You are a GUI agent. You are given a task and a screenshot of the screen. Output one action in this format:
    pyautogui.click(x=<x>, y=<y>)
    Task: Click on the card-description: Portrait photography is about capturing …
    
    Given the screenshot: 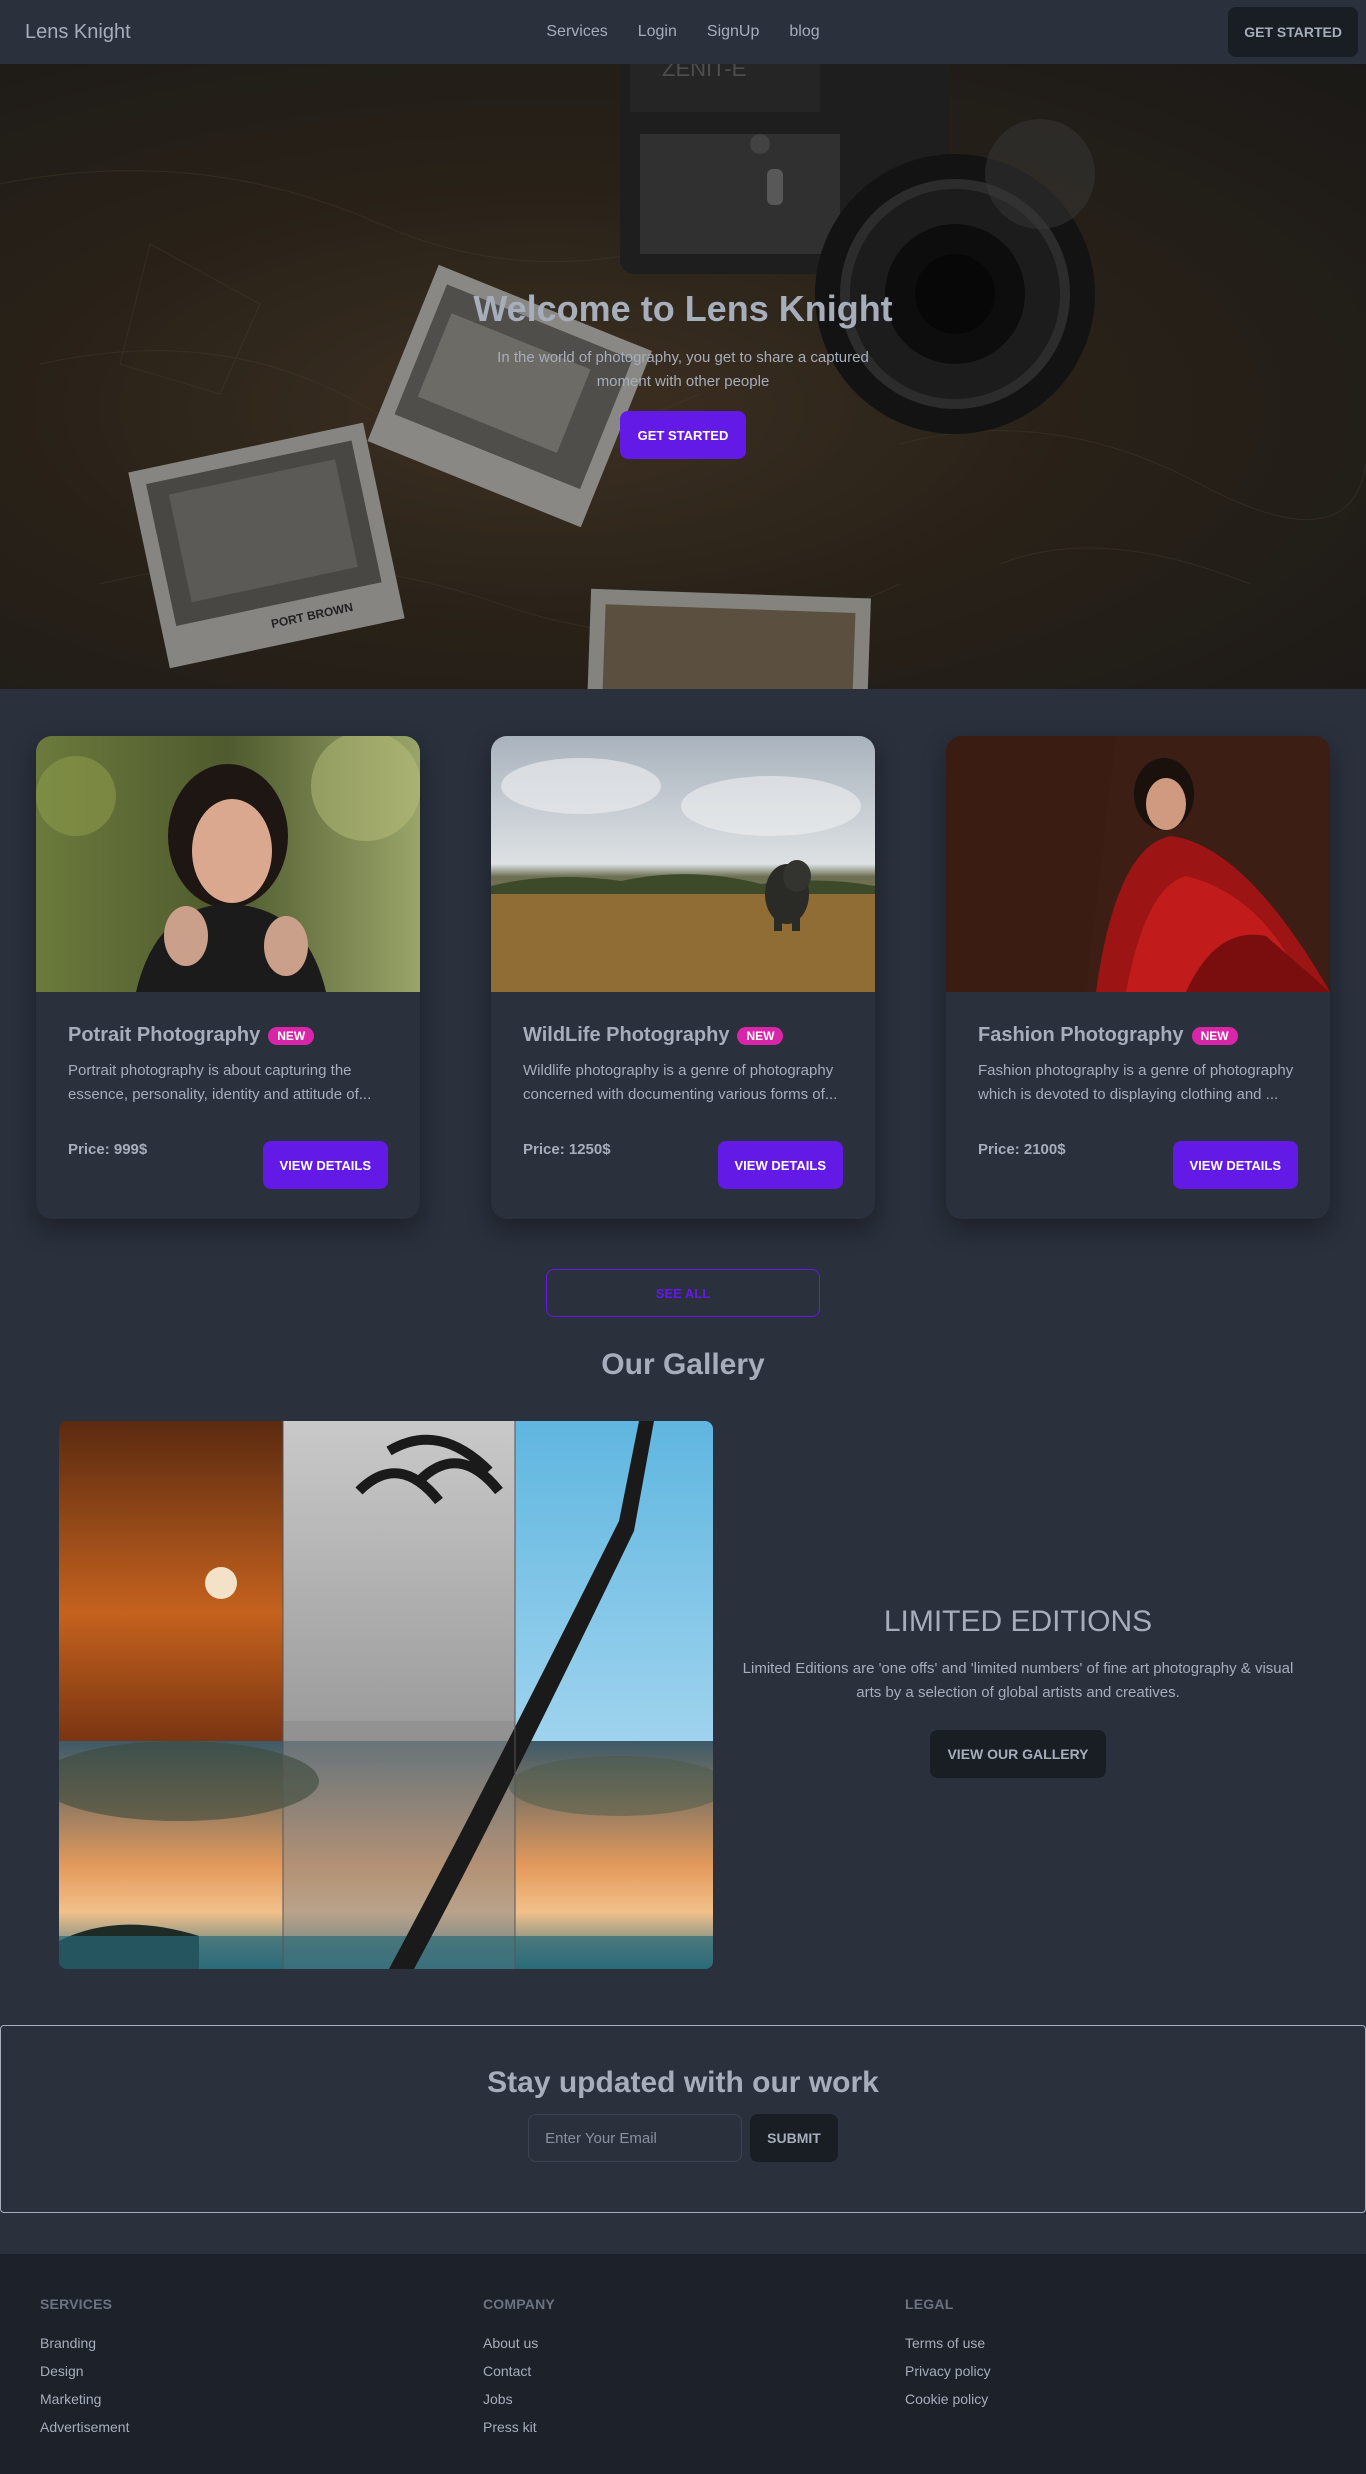 What is the action you would take?
    pyautogui.click(x=220, y=1082)
    